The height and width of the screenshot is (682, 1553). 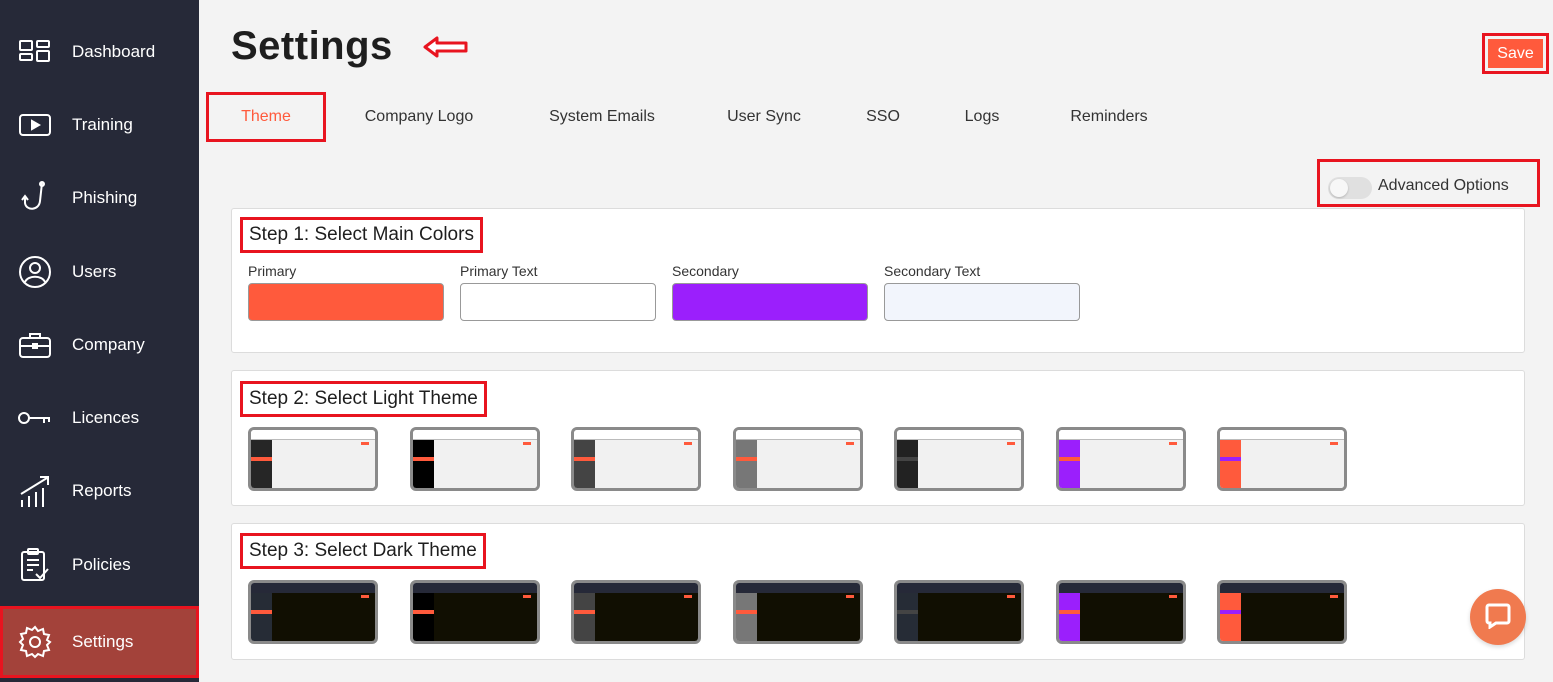 I want to click on secondary-text-color-label: Secondary Text, so click(x=932, y=271).